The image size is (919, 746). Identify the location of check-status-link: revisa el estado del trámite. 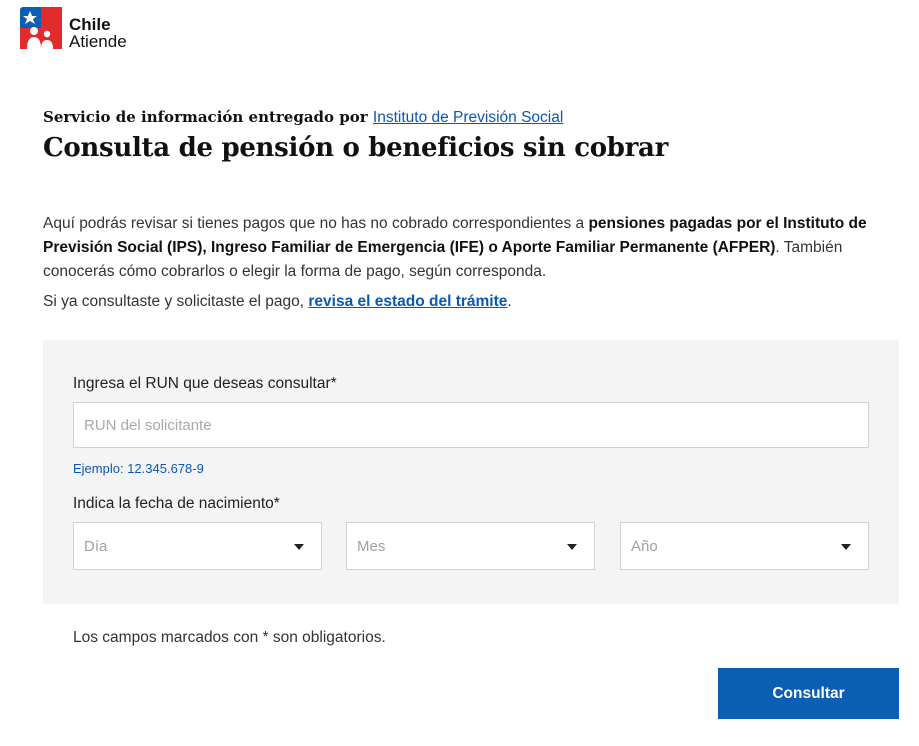
(407, 301).